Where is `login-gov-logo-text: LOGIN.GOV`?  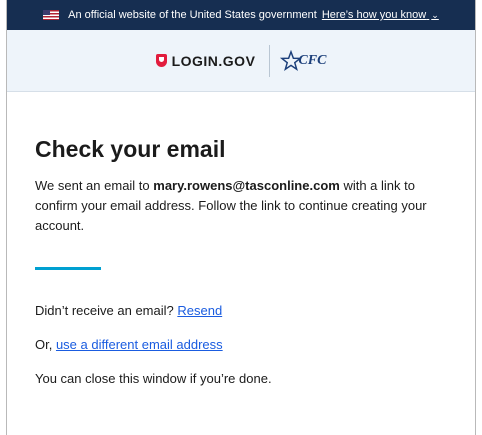
login-gov-logo-text: LOGIN.GOV is located at coordinates (213, 60).